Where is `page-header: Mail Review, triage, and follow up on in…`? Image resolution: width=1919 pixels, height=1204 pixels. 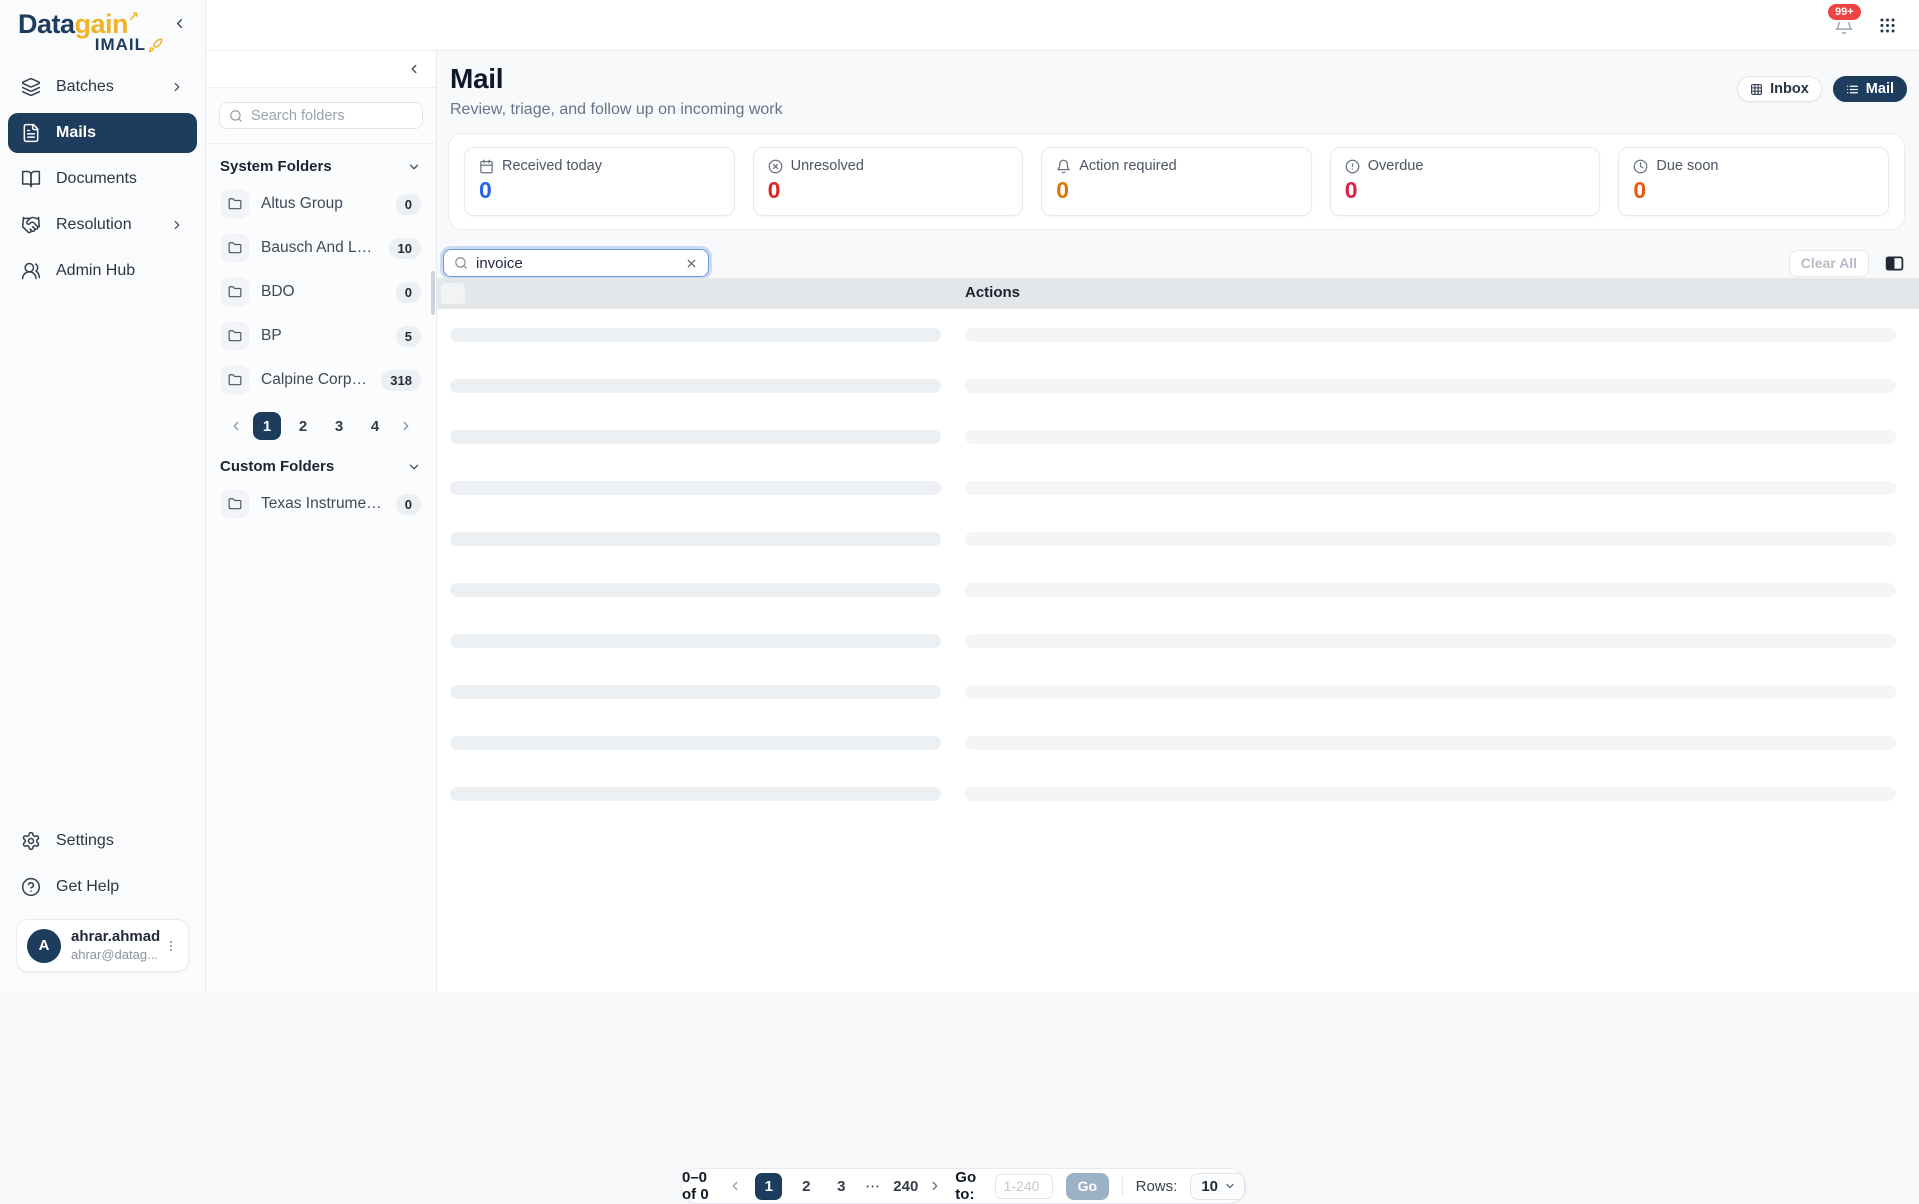 page-header: Mail Review, triage, and follow up on in… is located at coordinates (1178, 85).